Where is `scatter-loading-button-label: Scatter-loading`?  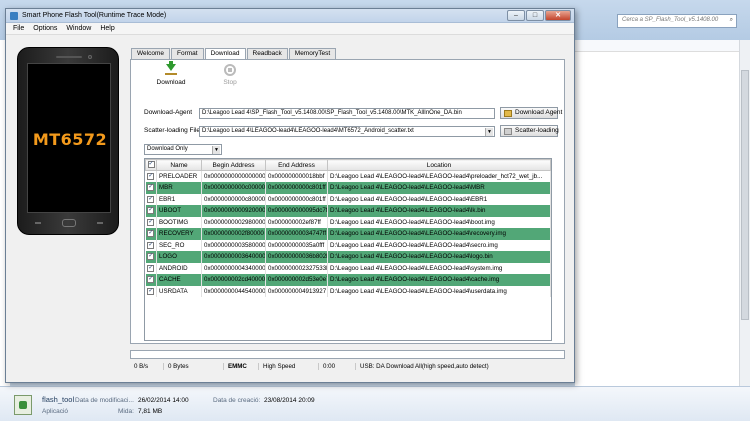 scatter-loading-button-label: Scatter-loading is located at coordinates (537, 130).